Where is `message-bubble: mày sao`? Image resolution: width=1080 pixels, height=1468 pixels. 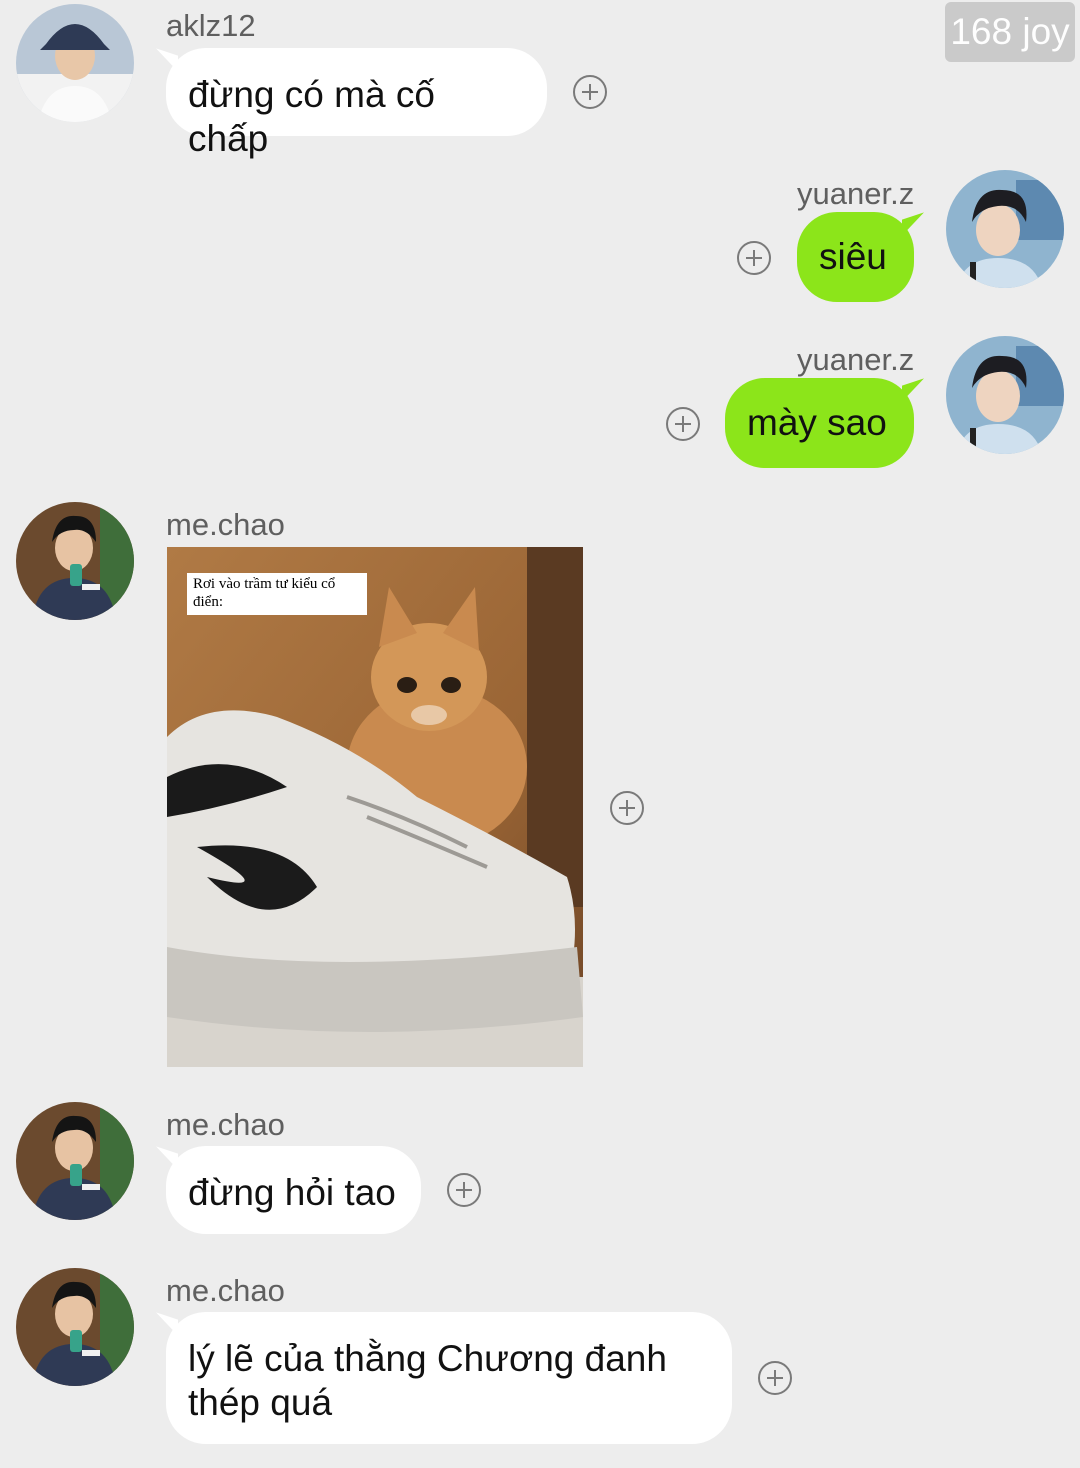 message-bubble: mày sao is located at coordinates (819, 423).